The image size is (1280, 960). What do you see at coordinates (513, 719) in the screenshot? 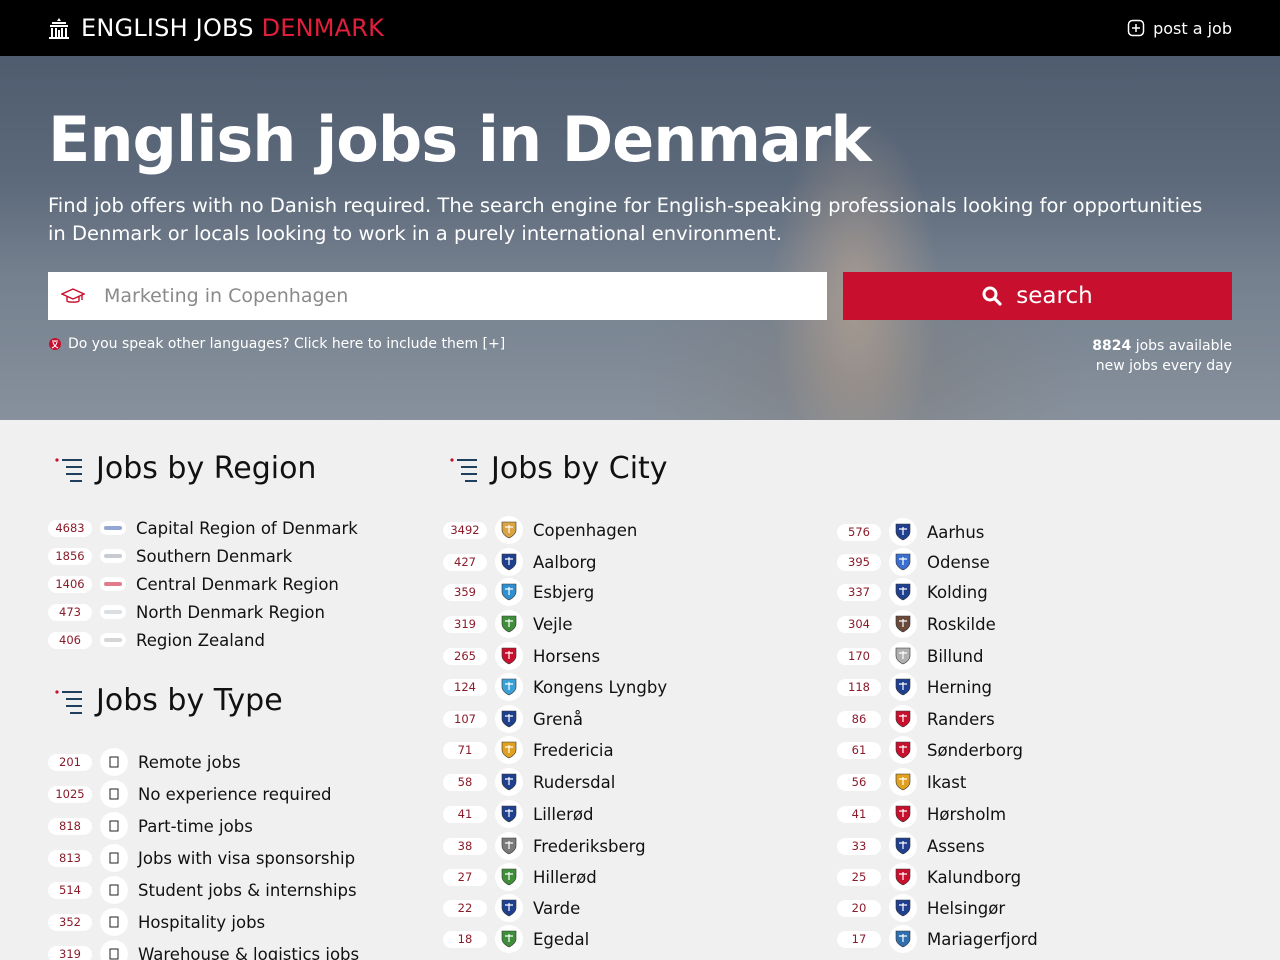
I see `city-row: 107 Grenå` at bounding box center [513, 719].